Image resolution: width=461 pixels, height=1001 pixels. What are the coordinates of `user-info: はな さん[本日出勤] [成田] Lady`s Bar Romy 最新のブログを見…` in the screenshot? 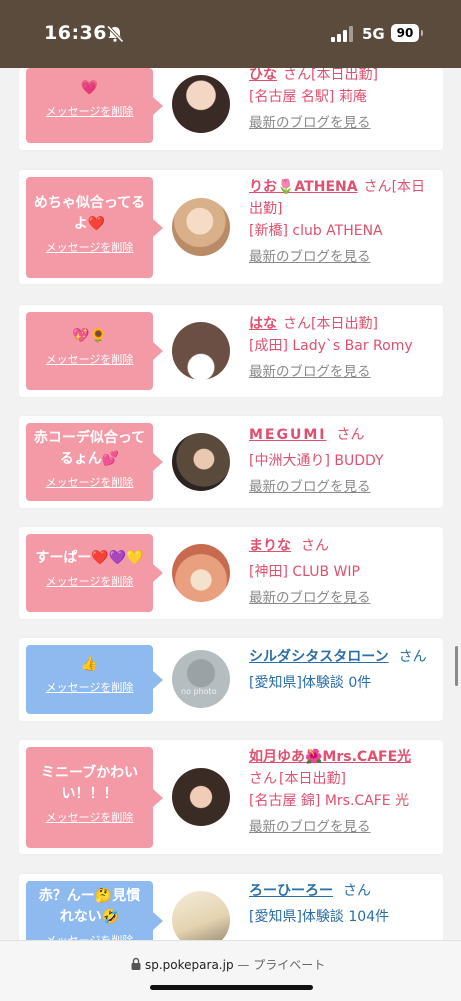 It's located at (343, 348).